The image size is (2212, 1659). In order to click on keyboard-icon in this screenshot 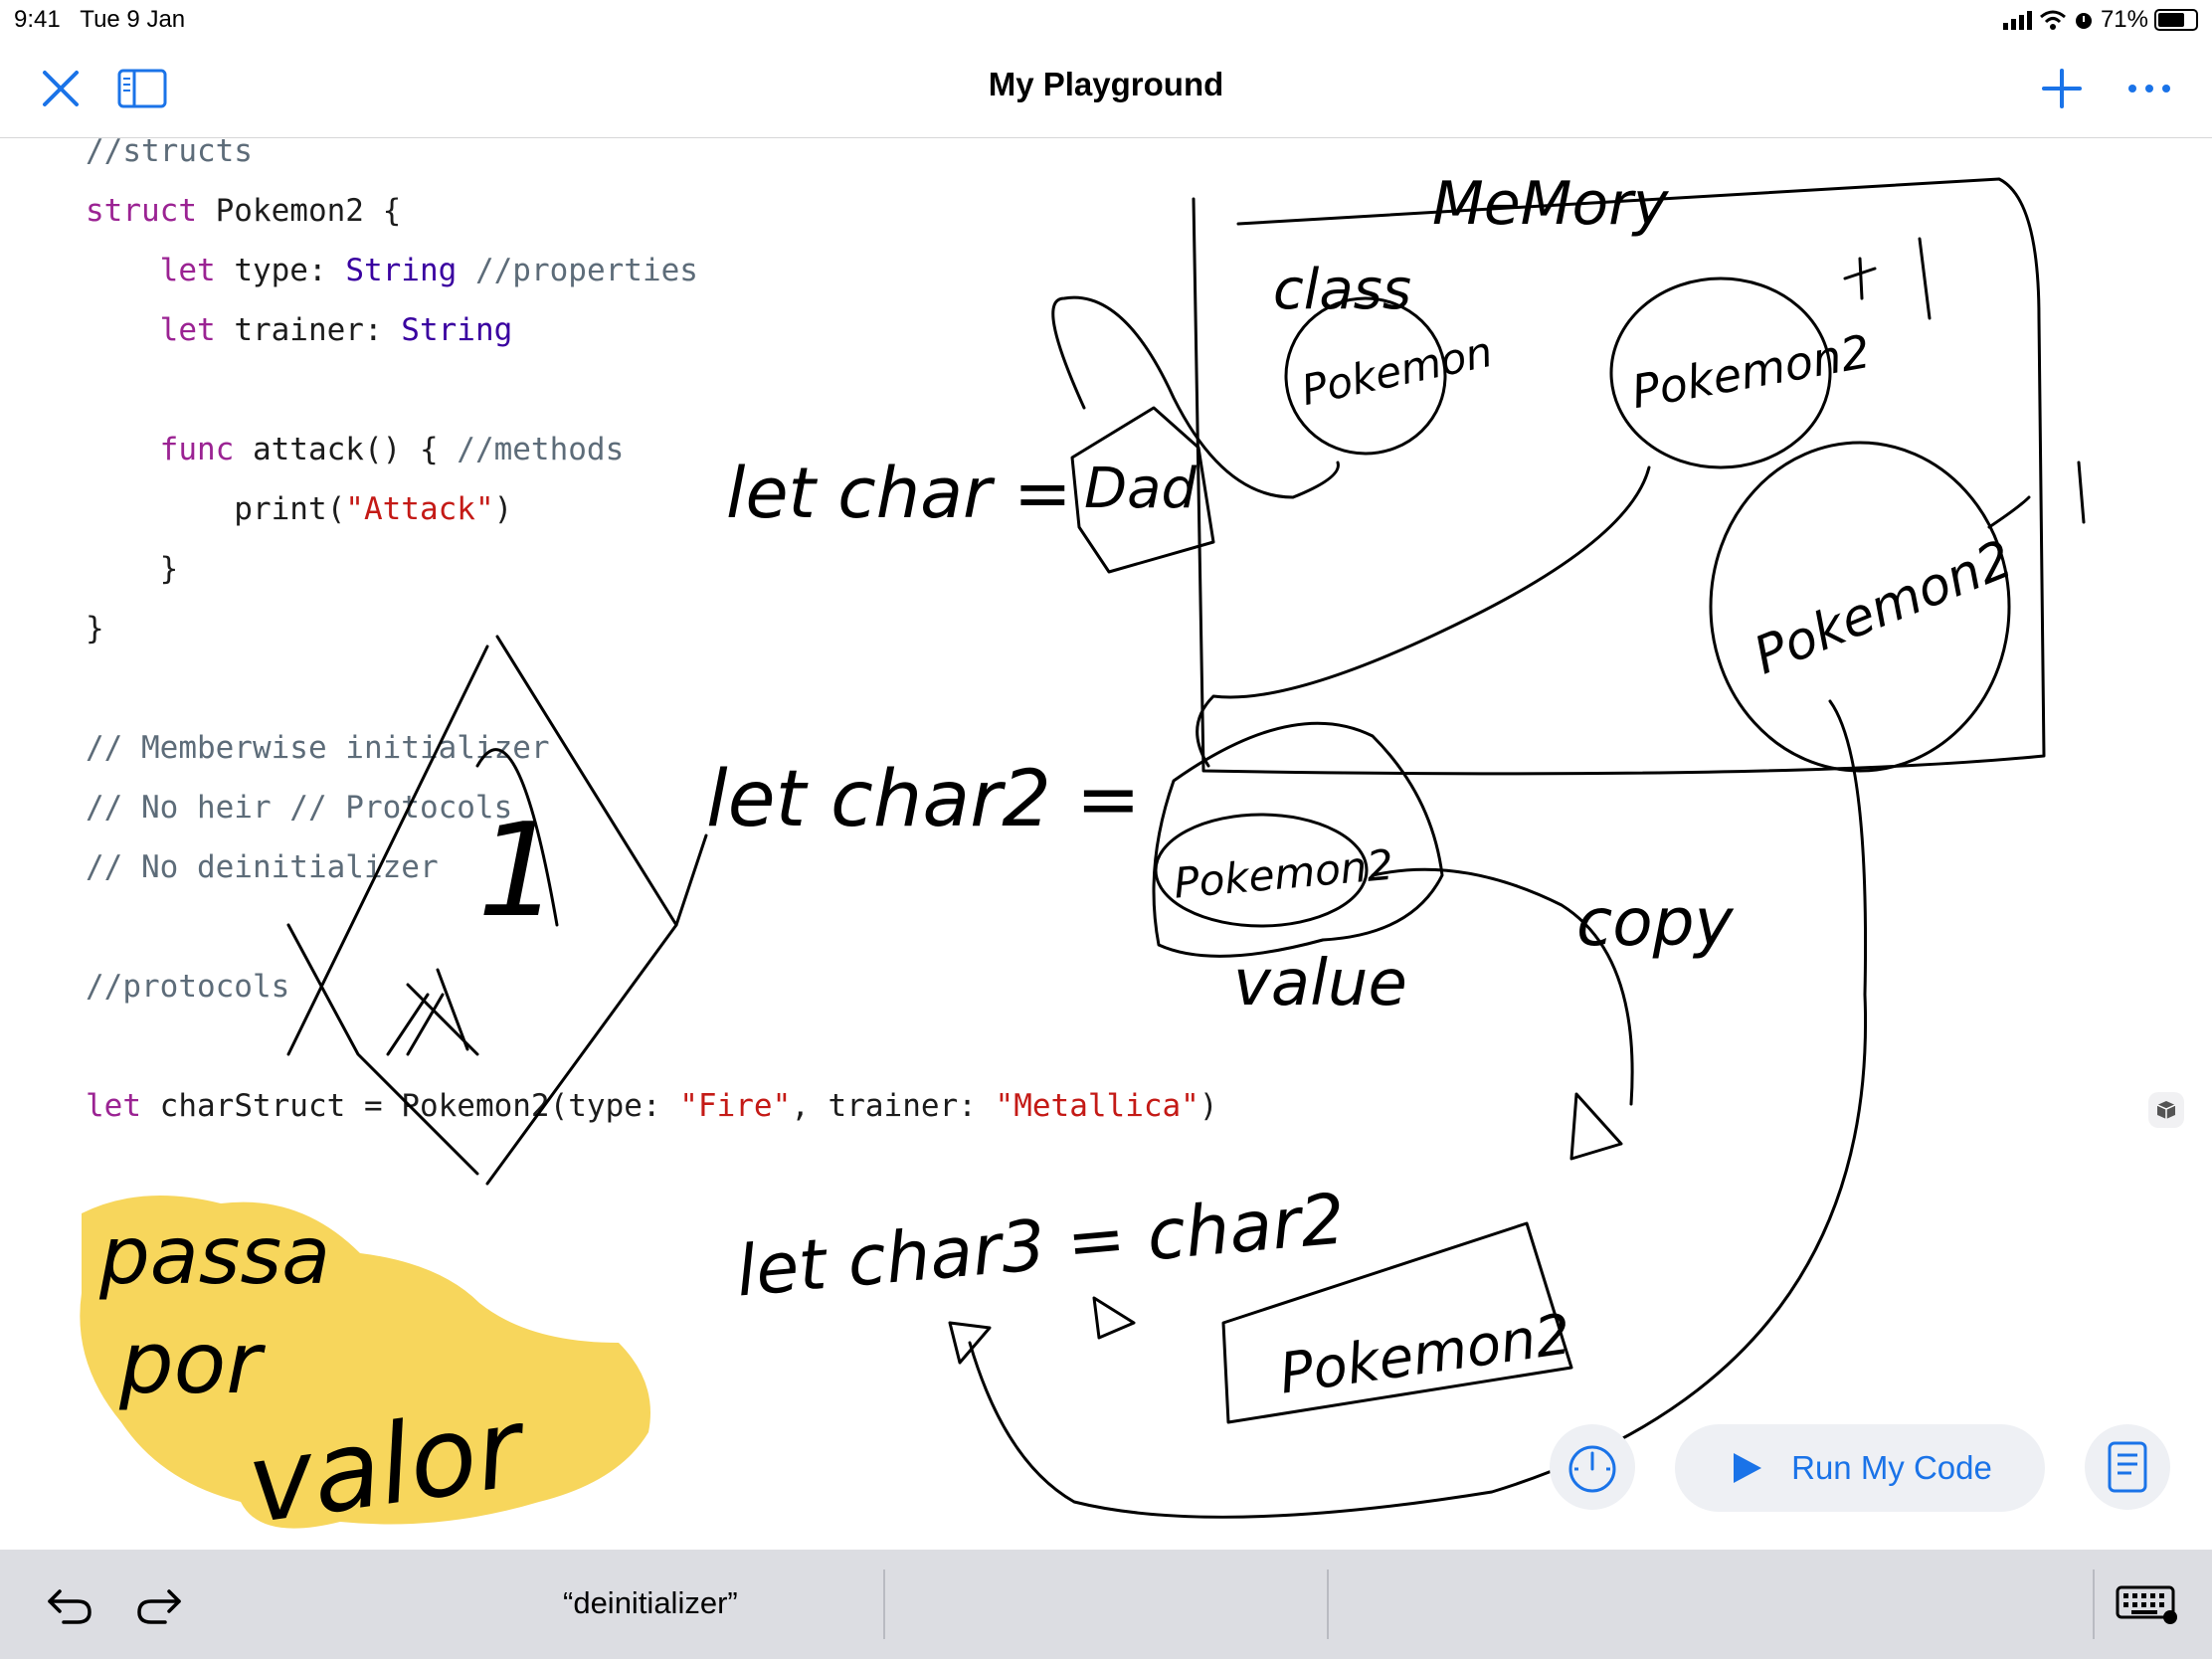, I will do `click(2146, 1604)`.